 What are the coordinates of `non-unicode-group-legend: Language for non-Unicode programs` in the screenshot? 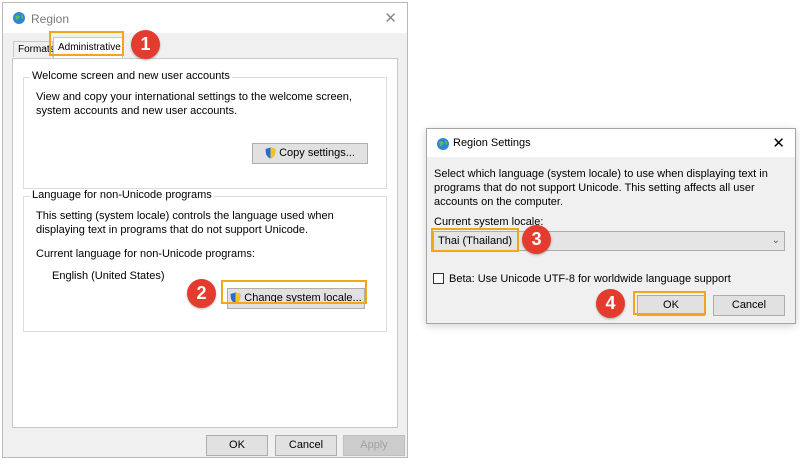 It's located at (122, 195).